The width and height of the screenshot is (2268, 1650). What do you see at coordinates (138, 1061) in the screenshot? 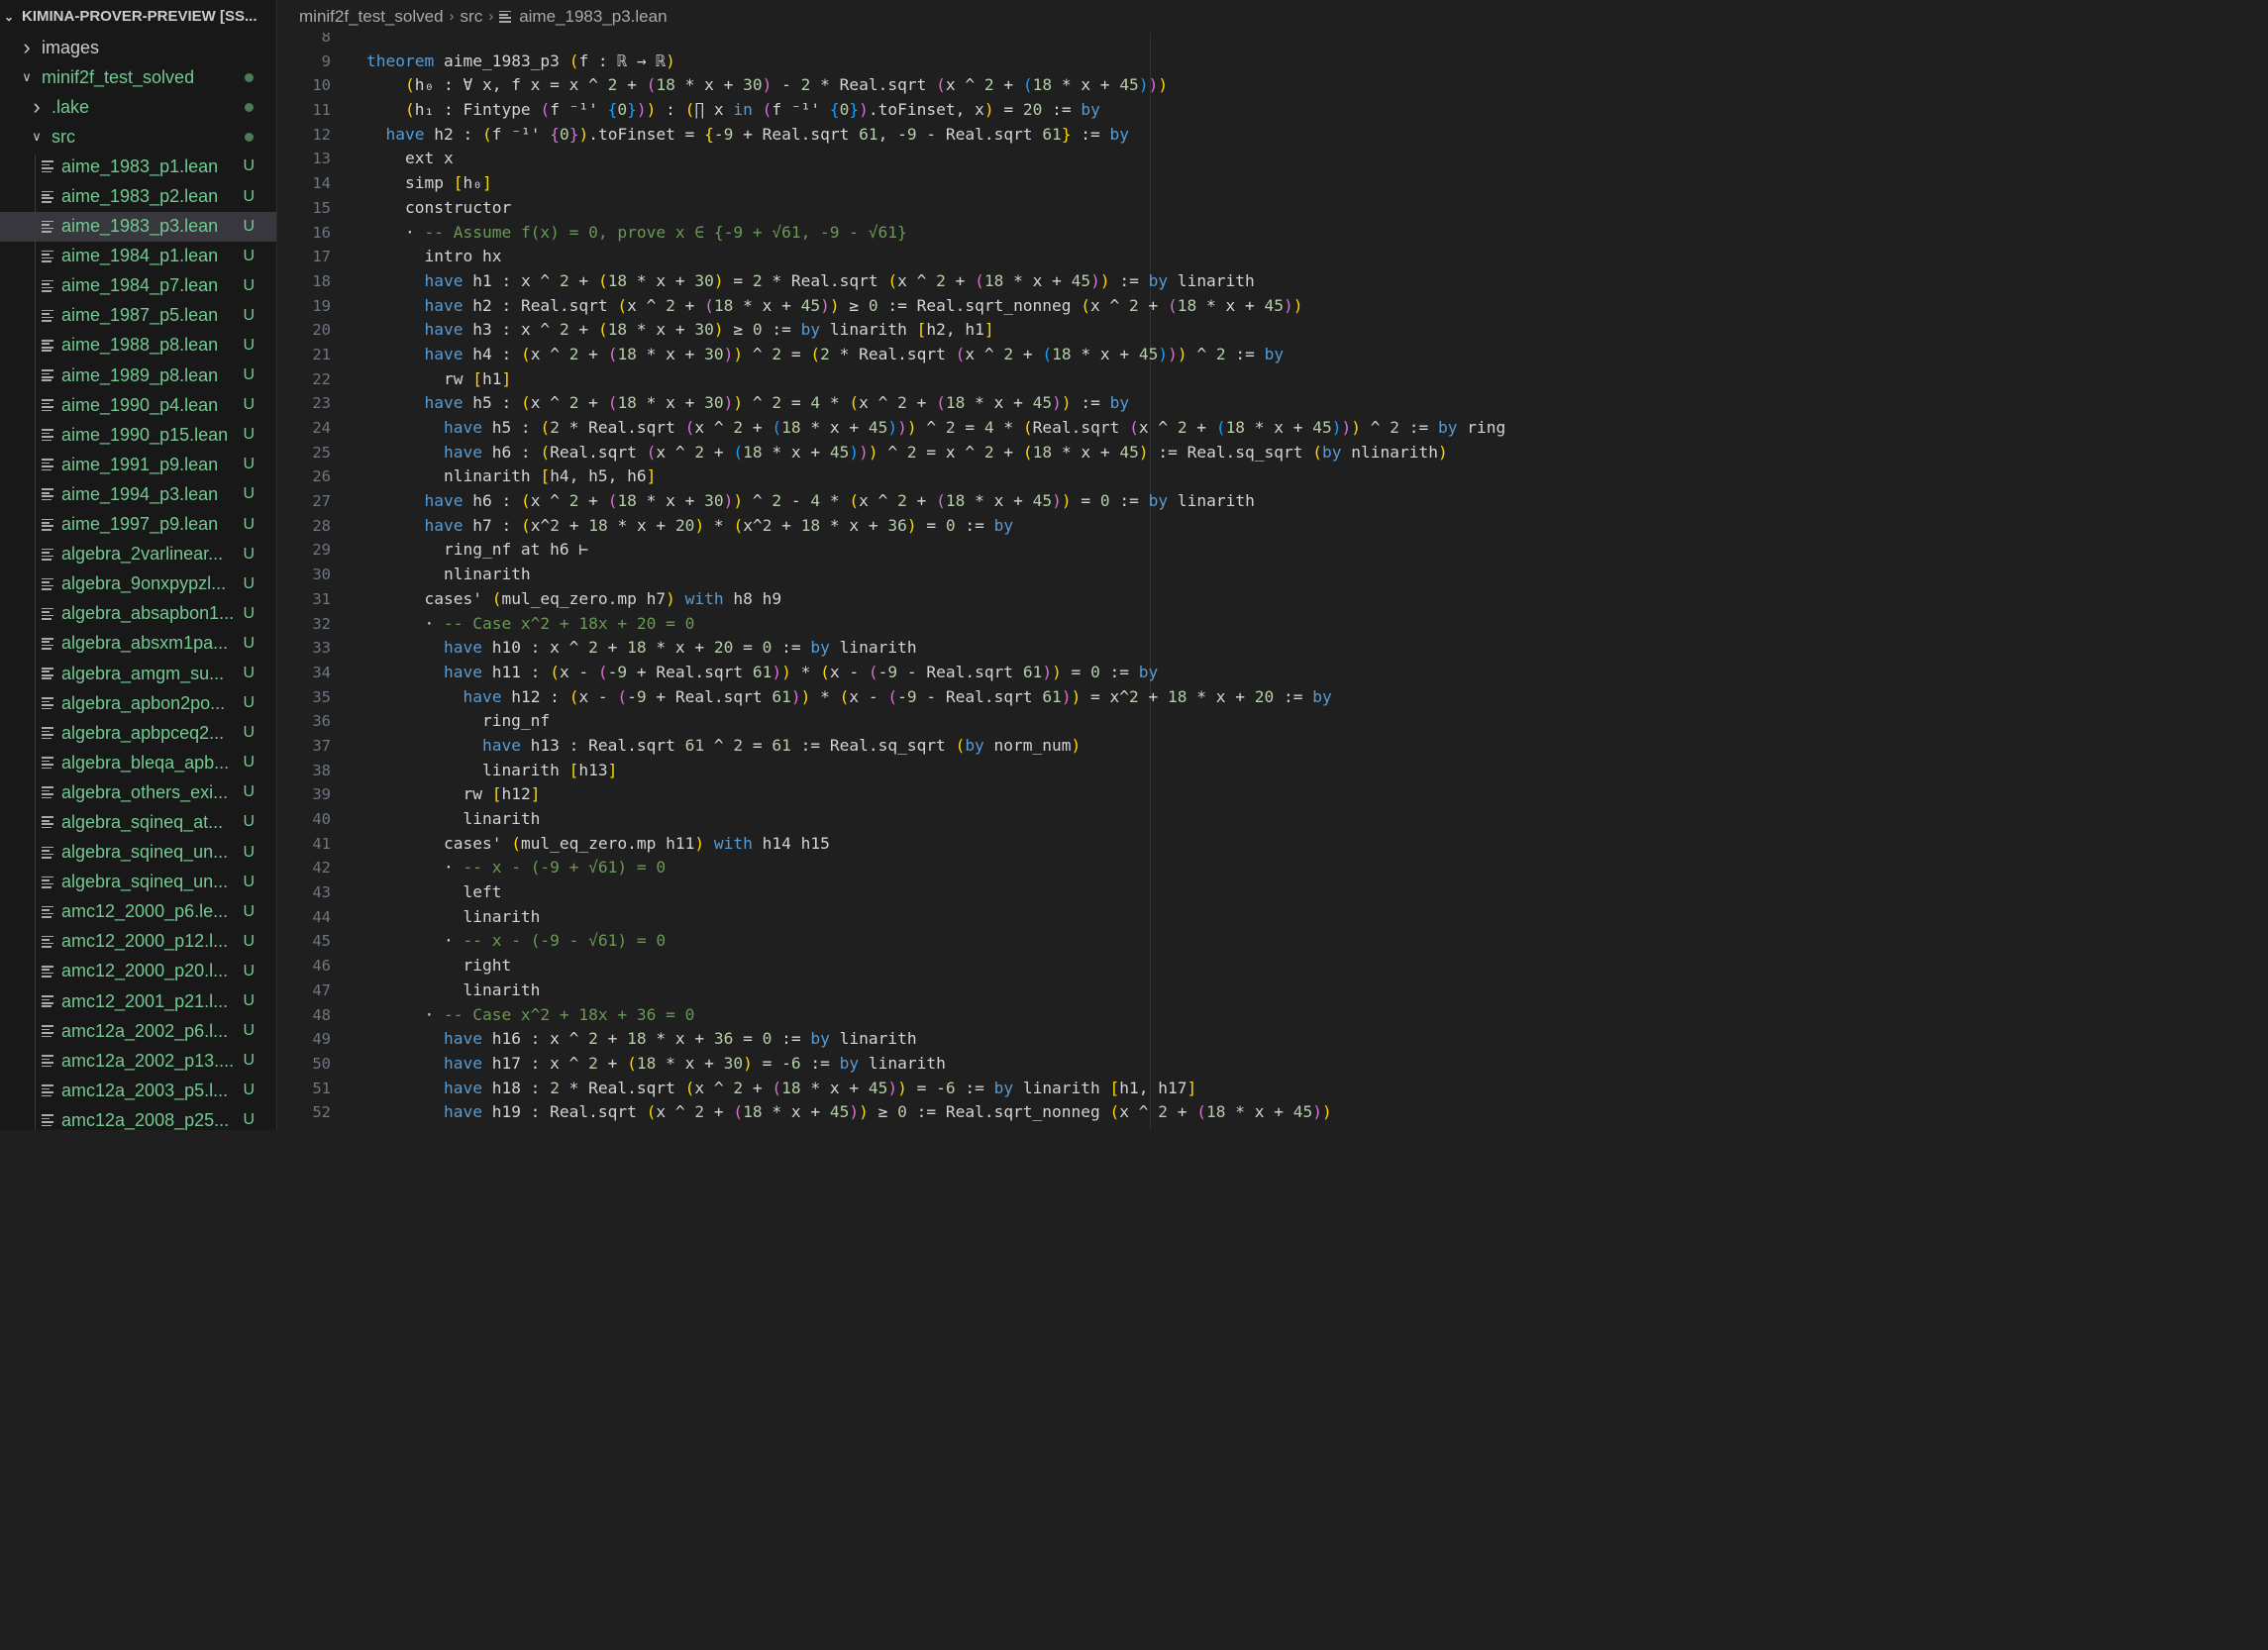
I see `file-item: amc12a_2002_p13.... U` at bounding box center [138, 1061].